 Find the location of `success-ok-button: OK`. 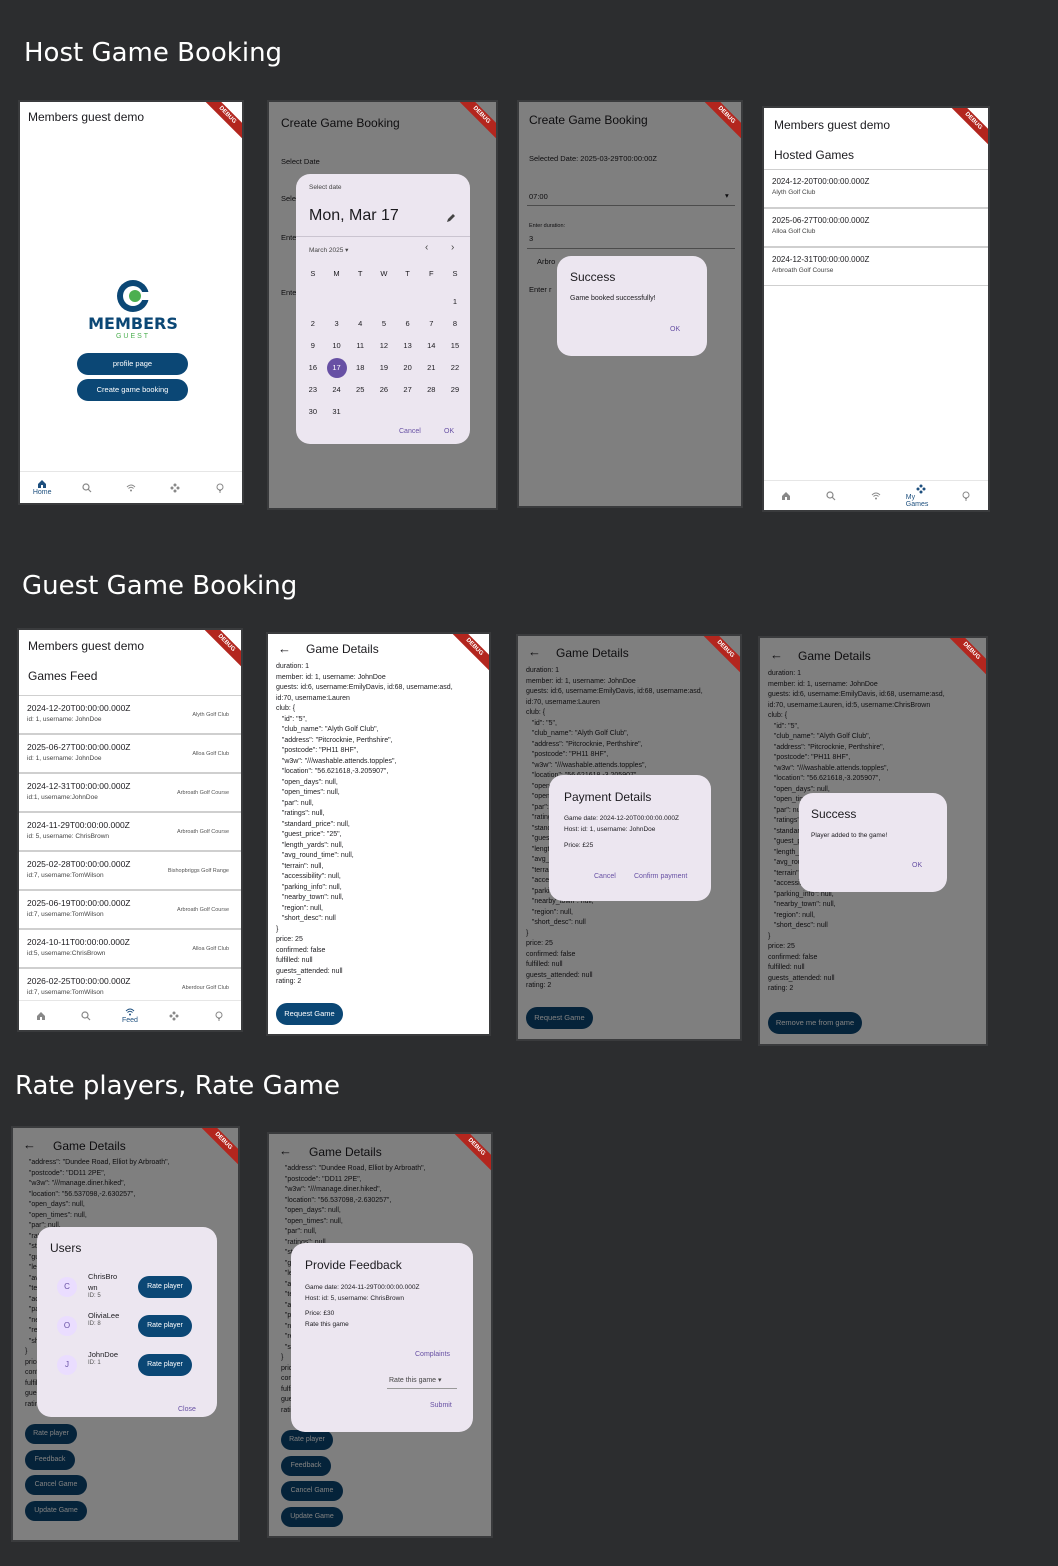

success-ok-button: OK is located at coordinates (675, 329).